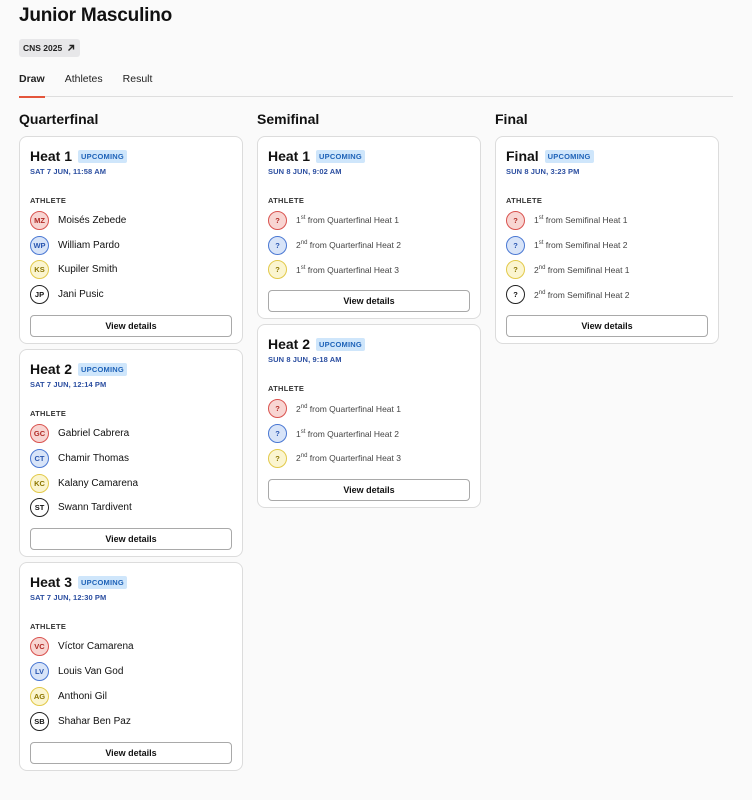 The width and height of the screenshot is (752, 800). What do you see at coordinates (39, 245) in the screenshot?
I see `athlete-avatar: WP` at bounding box center [39, 245].